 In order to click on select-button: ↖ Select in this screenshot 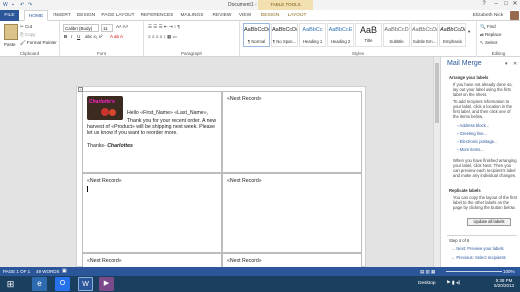, I will do `click(489, 43)`.